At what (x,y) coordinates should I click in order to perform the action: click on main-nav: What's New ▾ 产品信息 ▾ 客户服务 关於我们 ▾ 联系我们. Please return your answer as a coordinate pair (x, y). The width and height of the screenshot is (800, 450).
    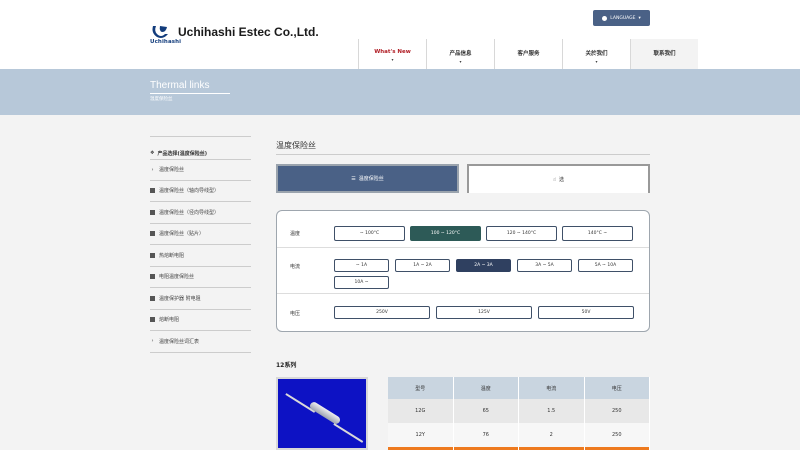
    Looking at the image, I should click on (528, 54).